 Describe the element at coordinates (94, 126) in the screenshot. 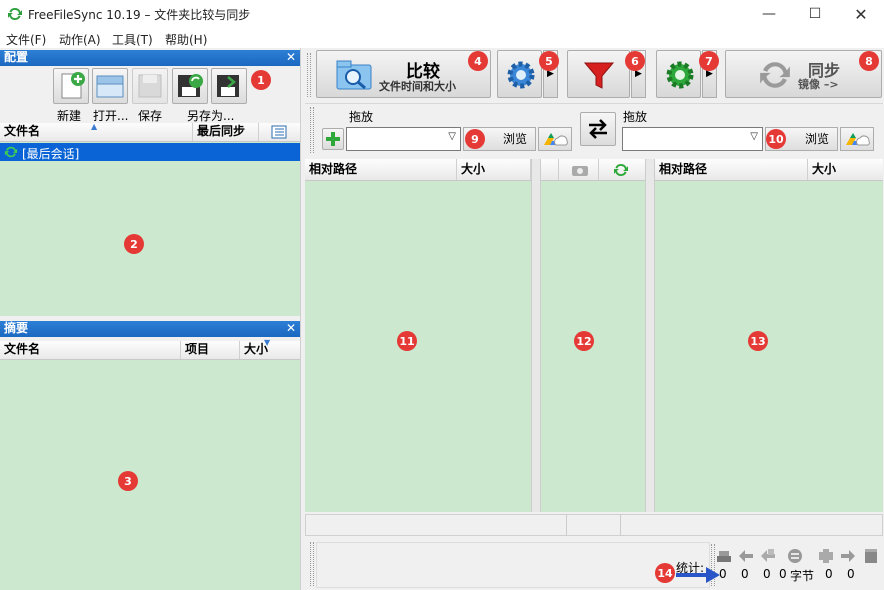

I see `sort-asc-icon: ▲` at that location.